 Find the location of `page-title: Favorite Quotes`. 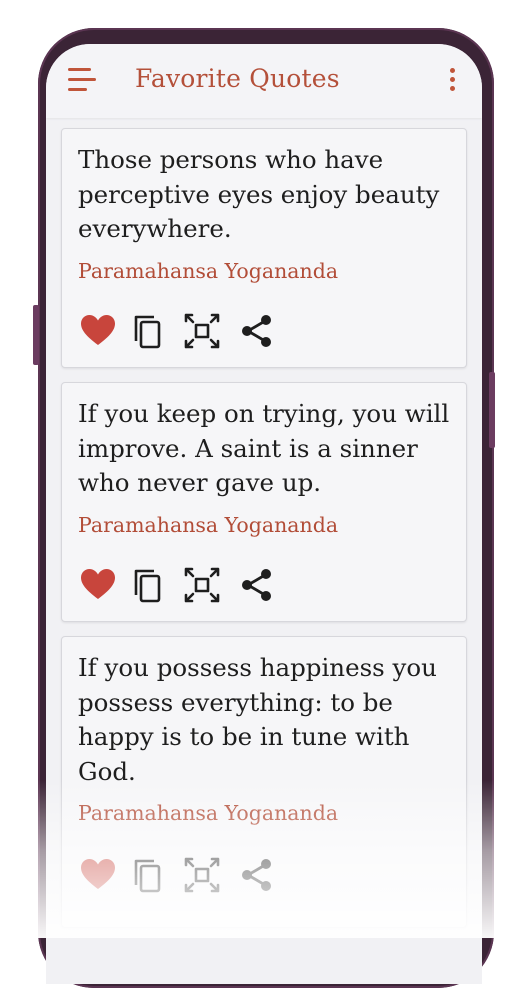

page-title: Favorite Quotes is located at coordinates (237, 78).